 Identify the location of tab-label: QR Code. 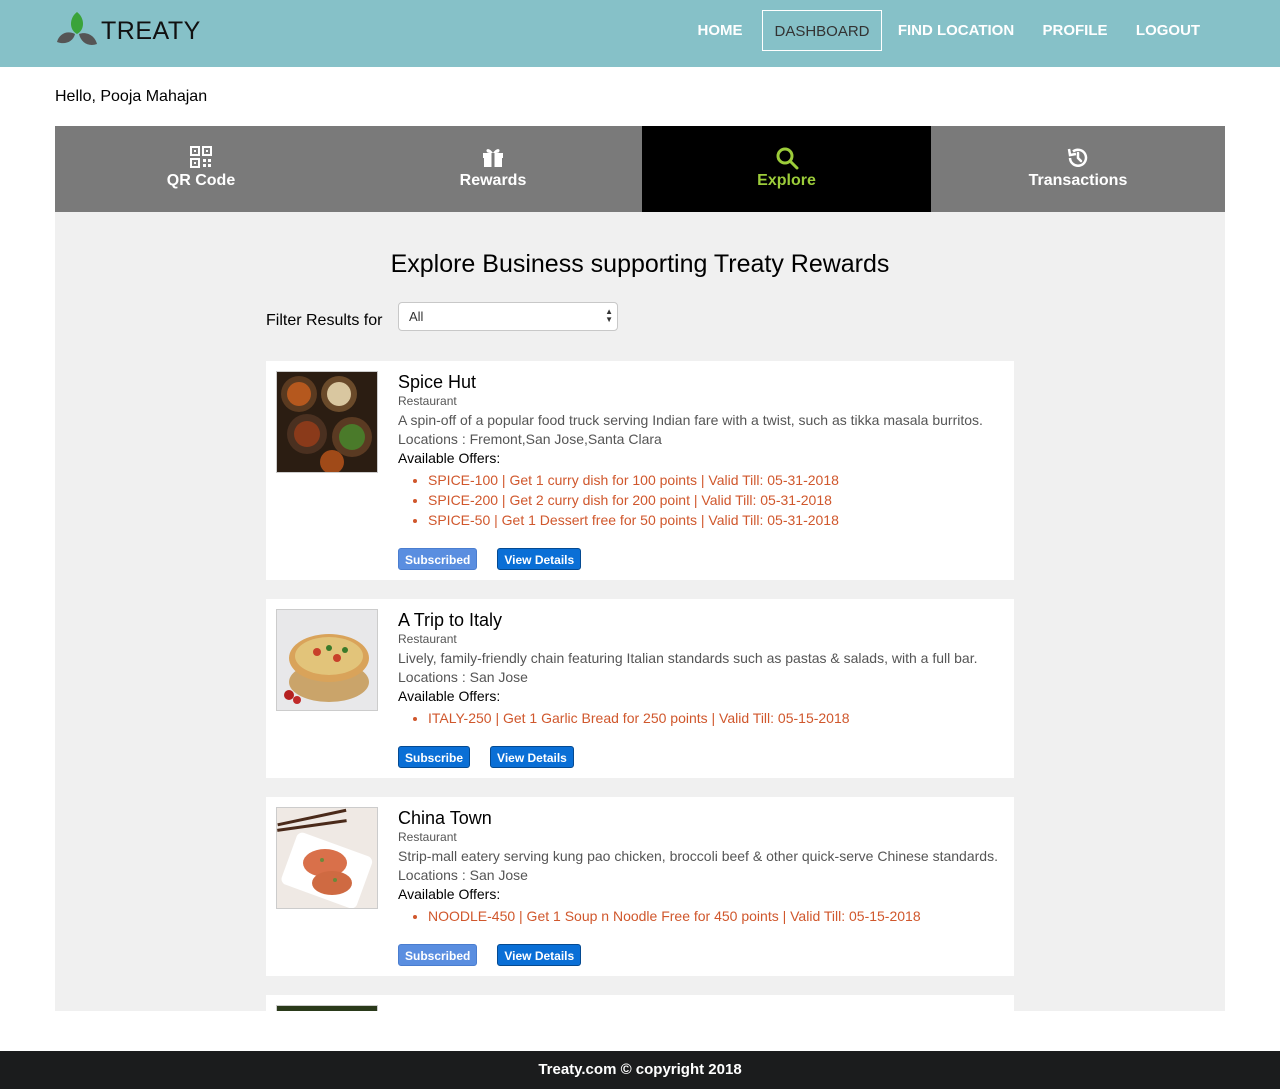
(201, 180).